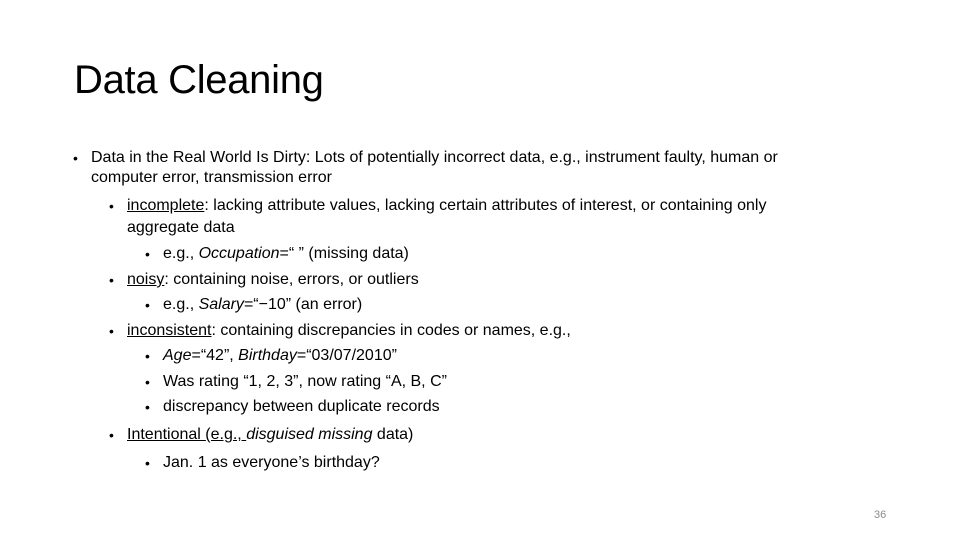 Image resolution: width=960 pixels, height=540 pixels. Describe the element at coordinates (286, 253) in the screenshot. I see `occupation-example: e.g., Occupation=“ ” (missing data)` at that location.